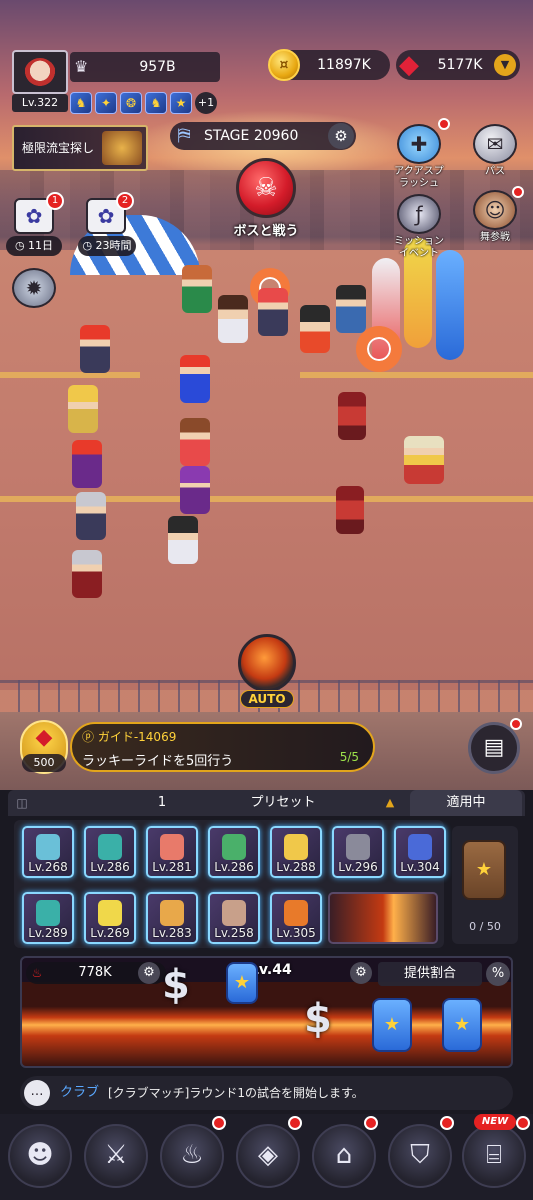 The image size is (533, 1200). What do you see at coordinates (116, 1156) in the screenshot?
I see `nav-skill: ⚔` at bounding box center [116, 1156].